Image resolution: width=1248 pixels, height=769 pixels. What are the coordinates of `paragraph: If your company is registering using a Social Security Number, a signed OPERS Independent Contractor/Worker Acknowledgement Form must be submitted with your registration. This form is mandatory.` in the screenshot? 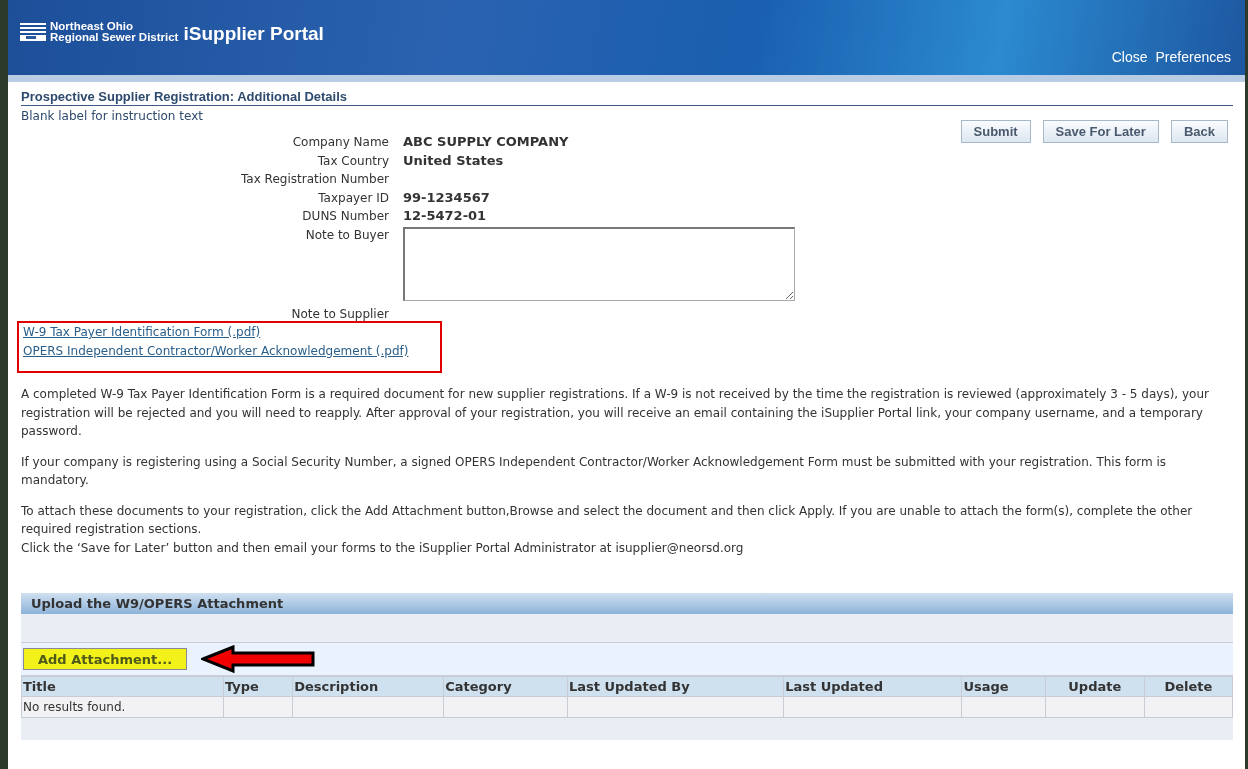 It's located at (594, 471).